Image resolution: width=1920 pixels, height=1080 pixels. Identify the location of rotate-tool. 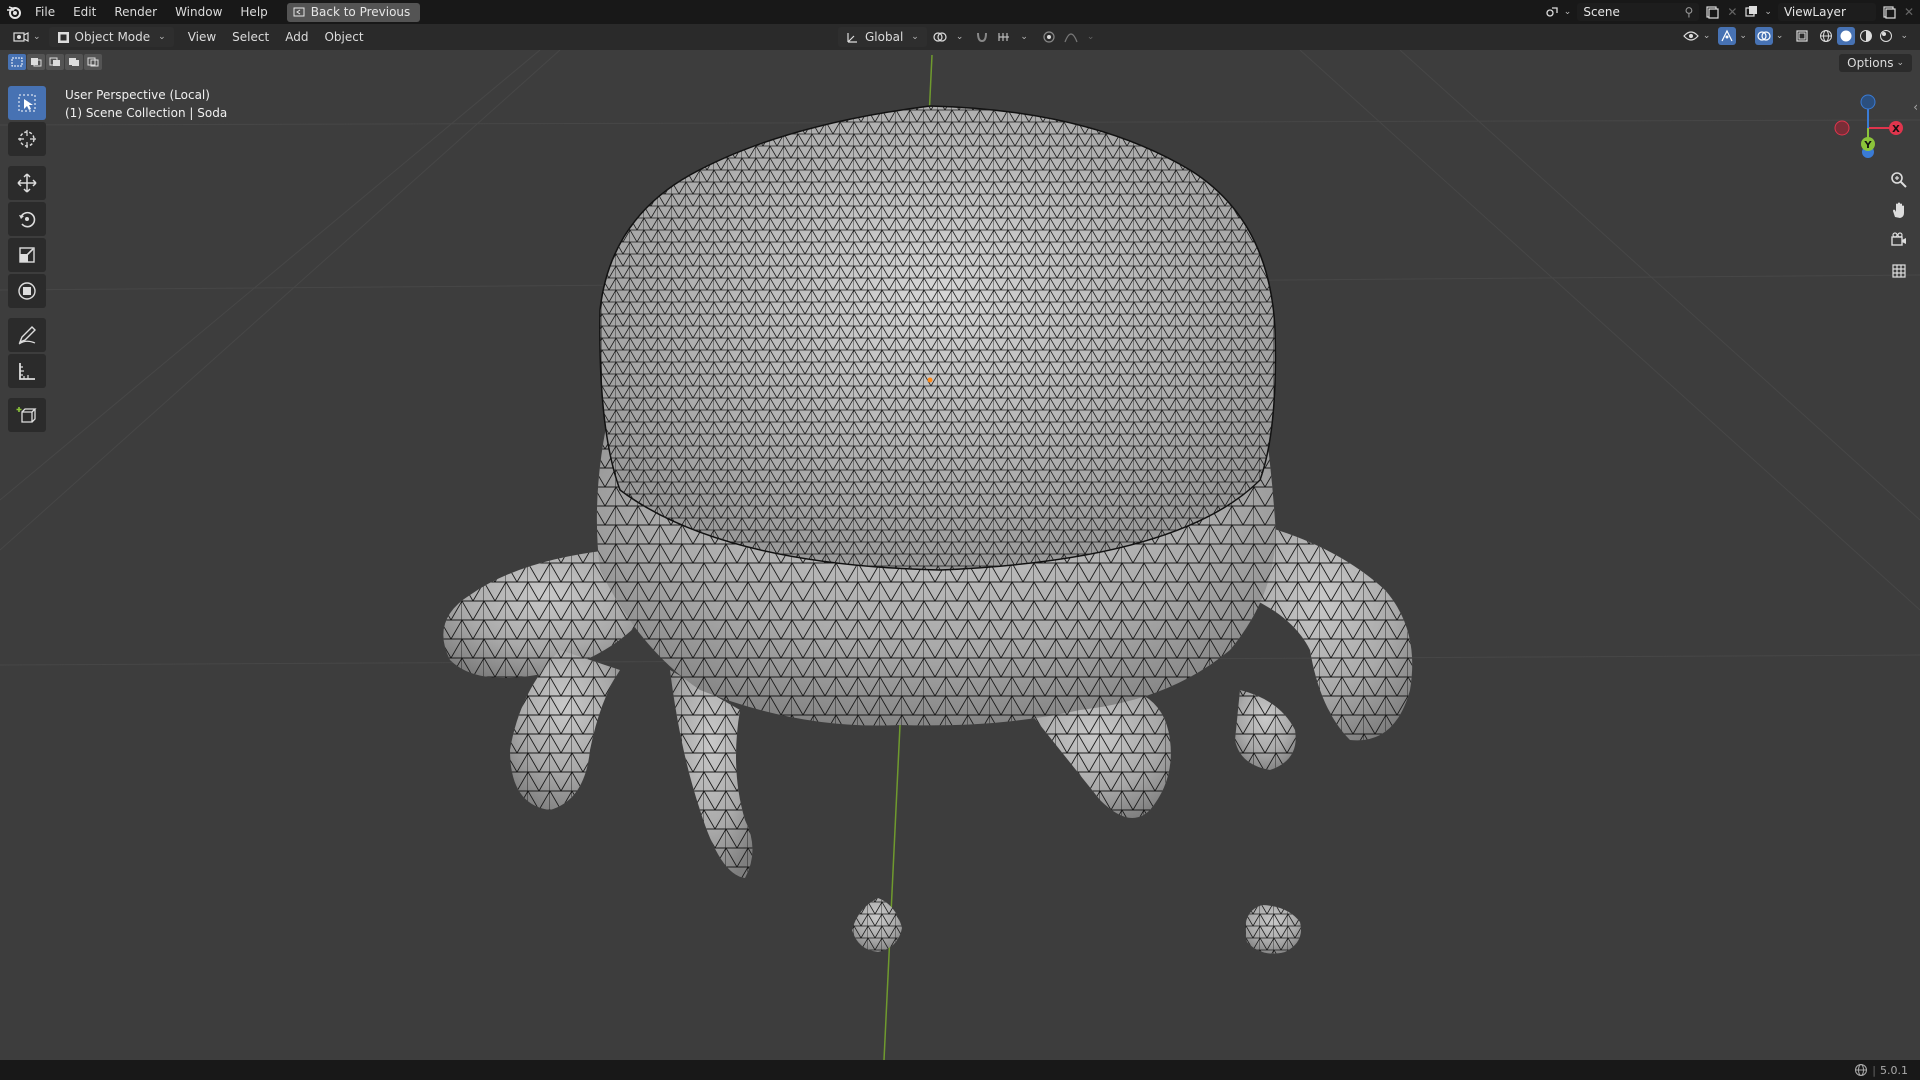
(27, 219).